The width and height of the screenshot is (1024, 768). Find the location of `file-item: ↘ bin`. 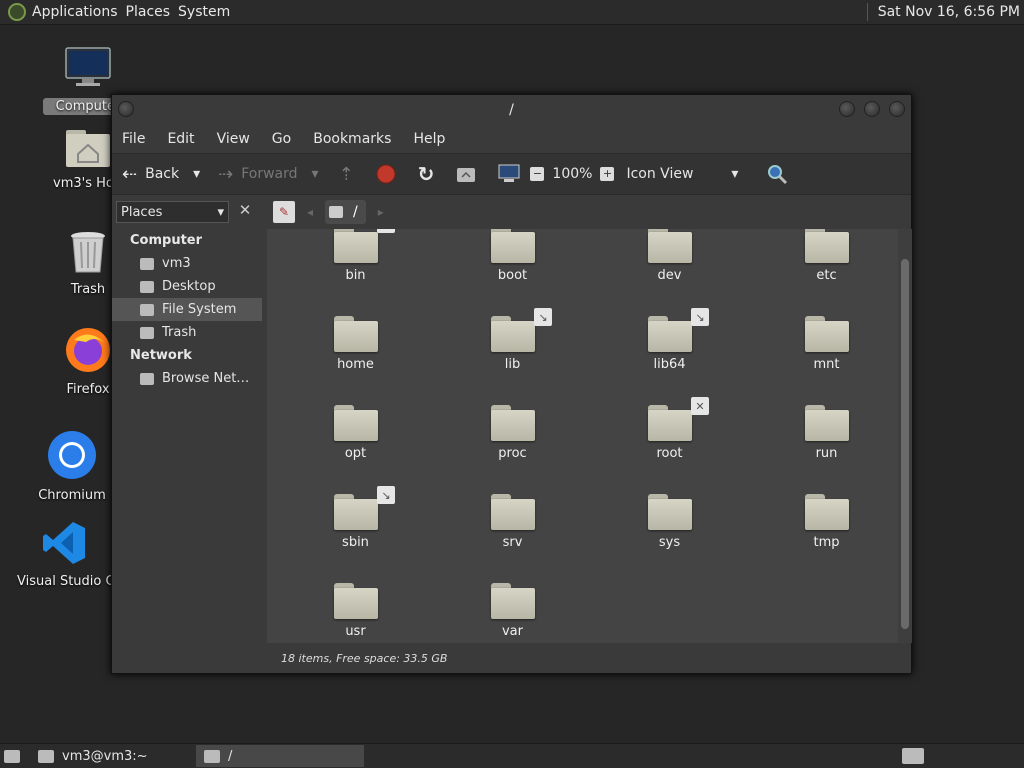

file-item: ↘ bin is located at coordinates (355, 270).